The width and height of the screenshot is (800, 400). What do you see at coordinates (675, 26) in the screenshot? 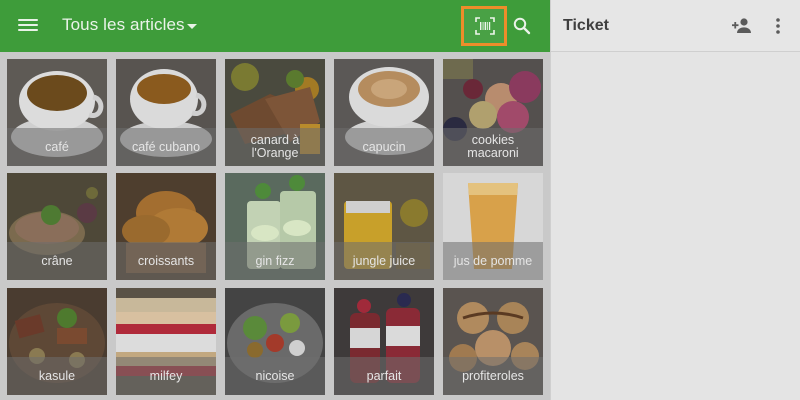
I see `ticket-header: Ticket` at bounding box center [675, 26].